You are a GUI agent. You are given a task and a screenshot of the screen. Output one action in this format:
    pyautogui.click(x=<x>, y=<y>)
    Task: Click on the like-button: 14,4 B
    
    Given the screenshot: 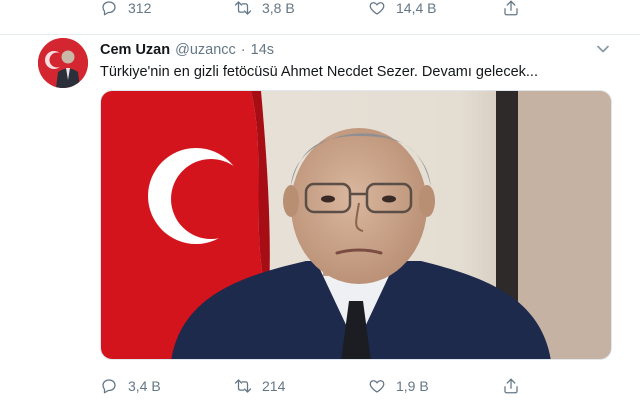 What is the action you would take?
    pyautogui.click(x=435, y=8)
    